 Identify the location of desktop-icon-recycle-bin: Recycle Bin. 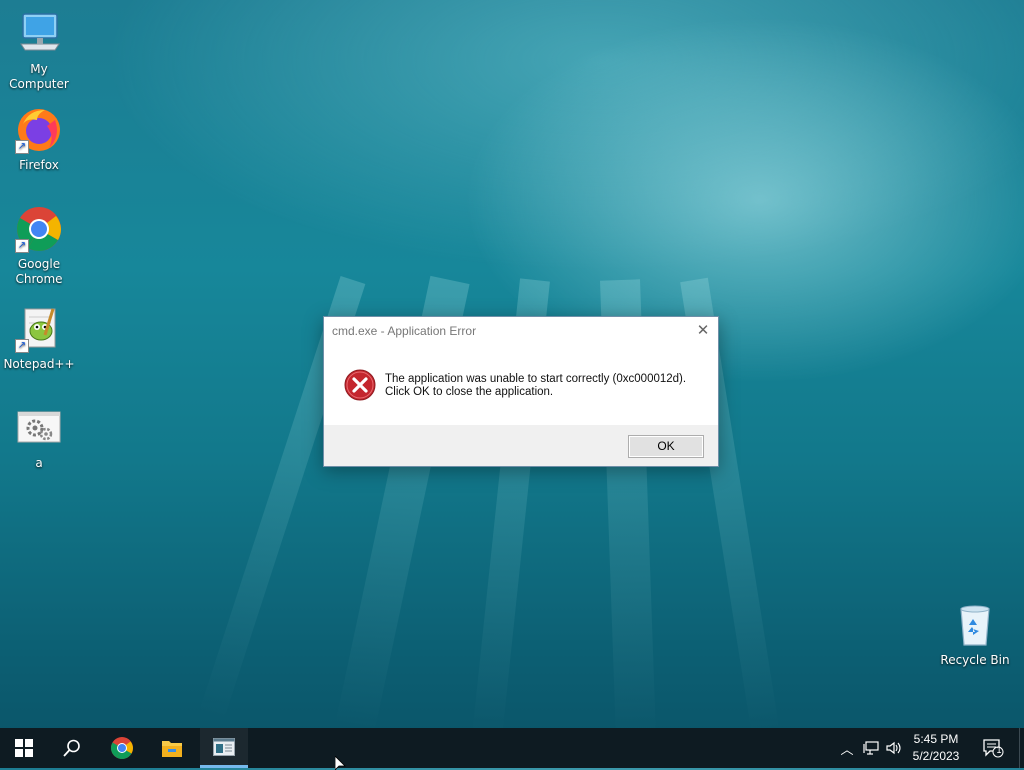
(975, 634).